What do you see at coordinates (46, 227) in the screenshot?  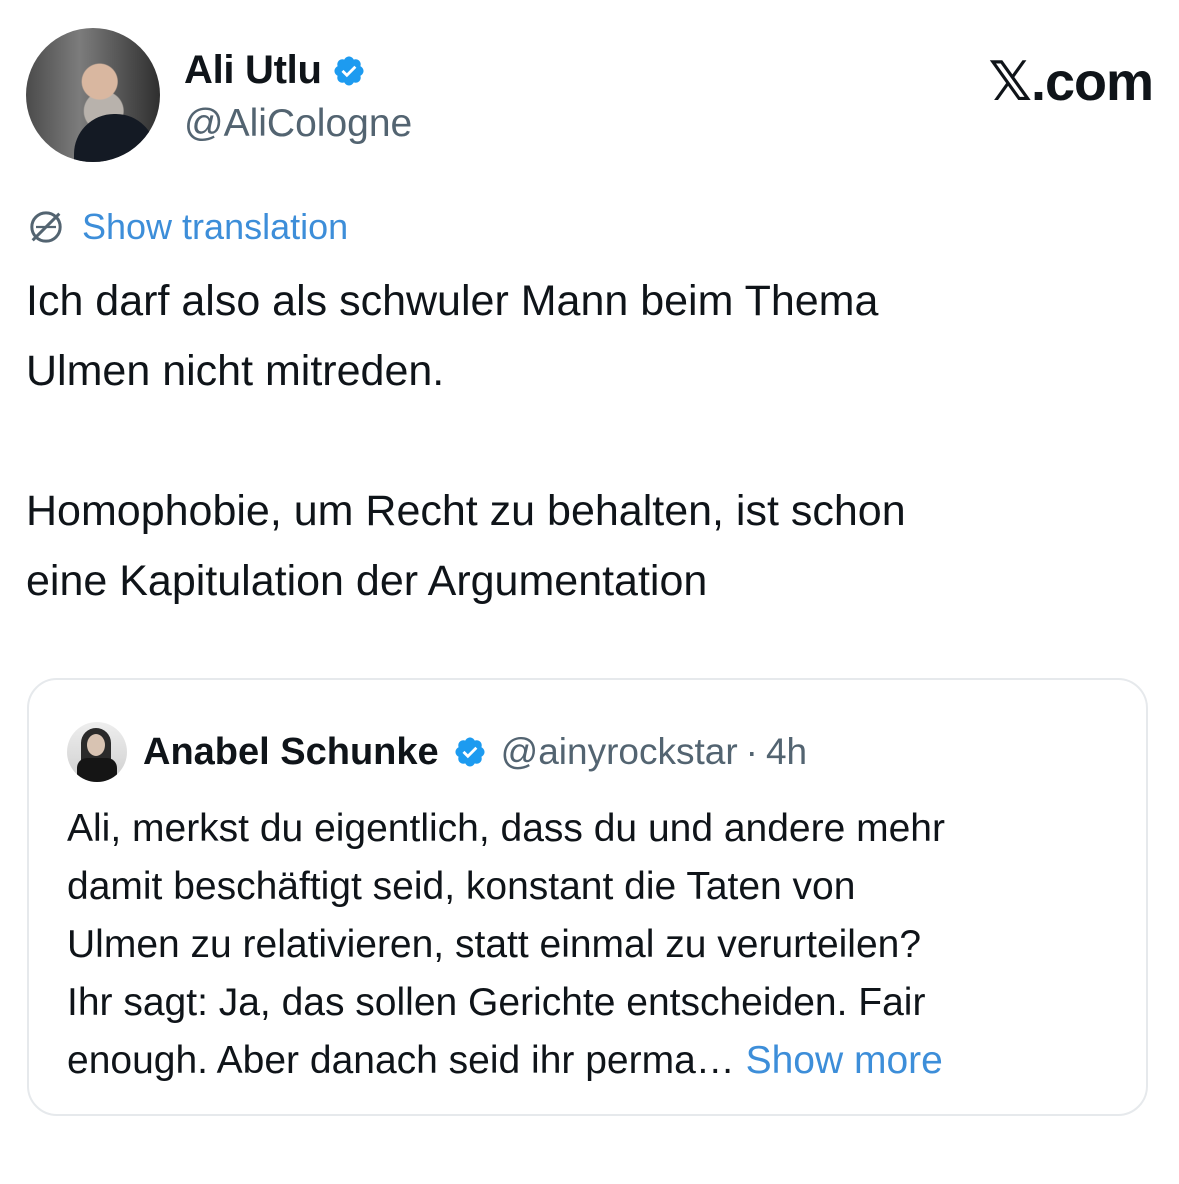 I see `globe-icon` at bounding box center [46, 227].